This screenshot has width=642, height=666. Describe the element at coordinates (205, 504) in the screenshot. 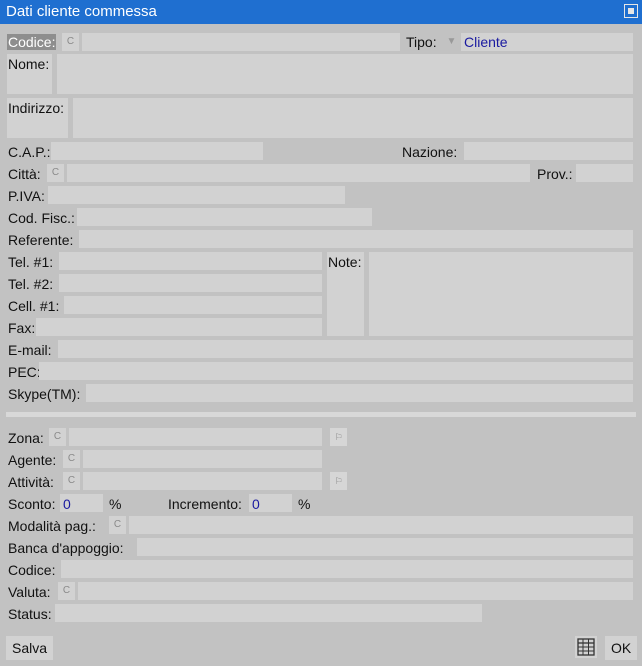

I see `incremento-label: Incremento:` at that location.